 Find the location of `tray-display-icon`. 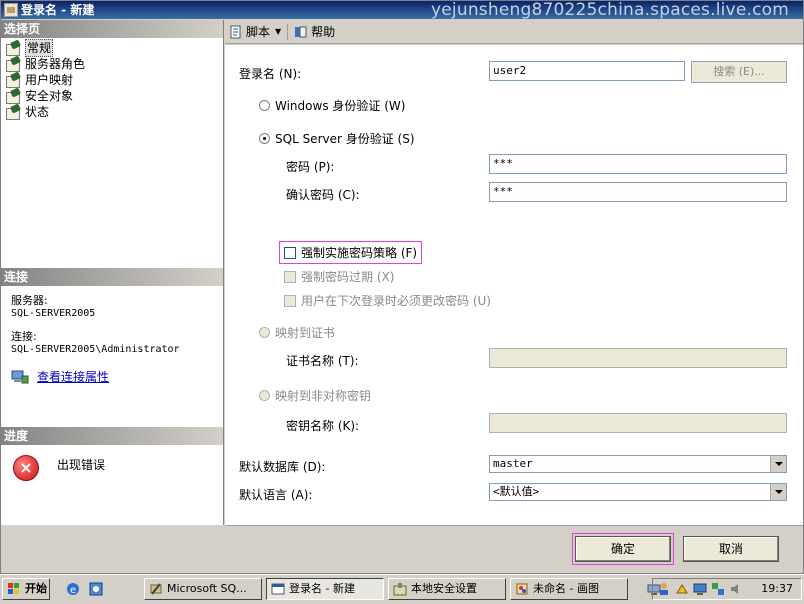

tray-display-icon is located at coordinates (718, 589).